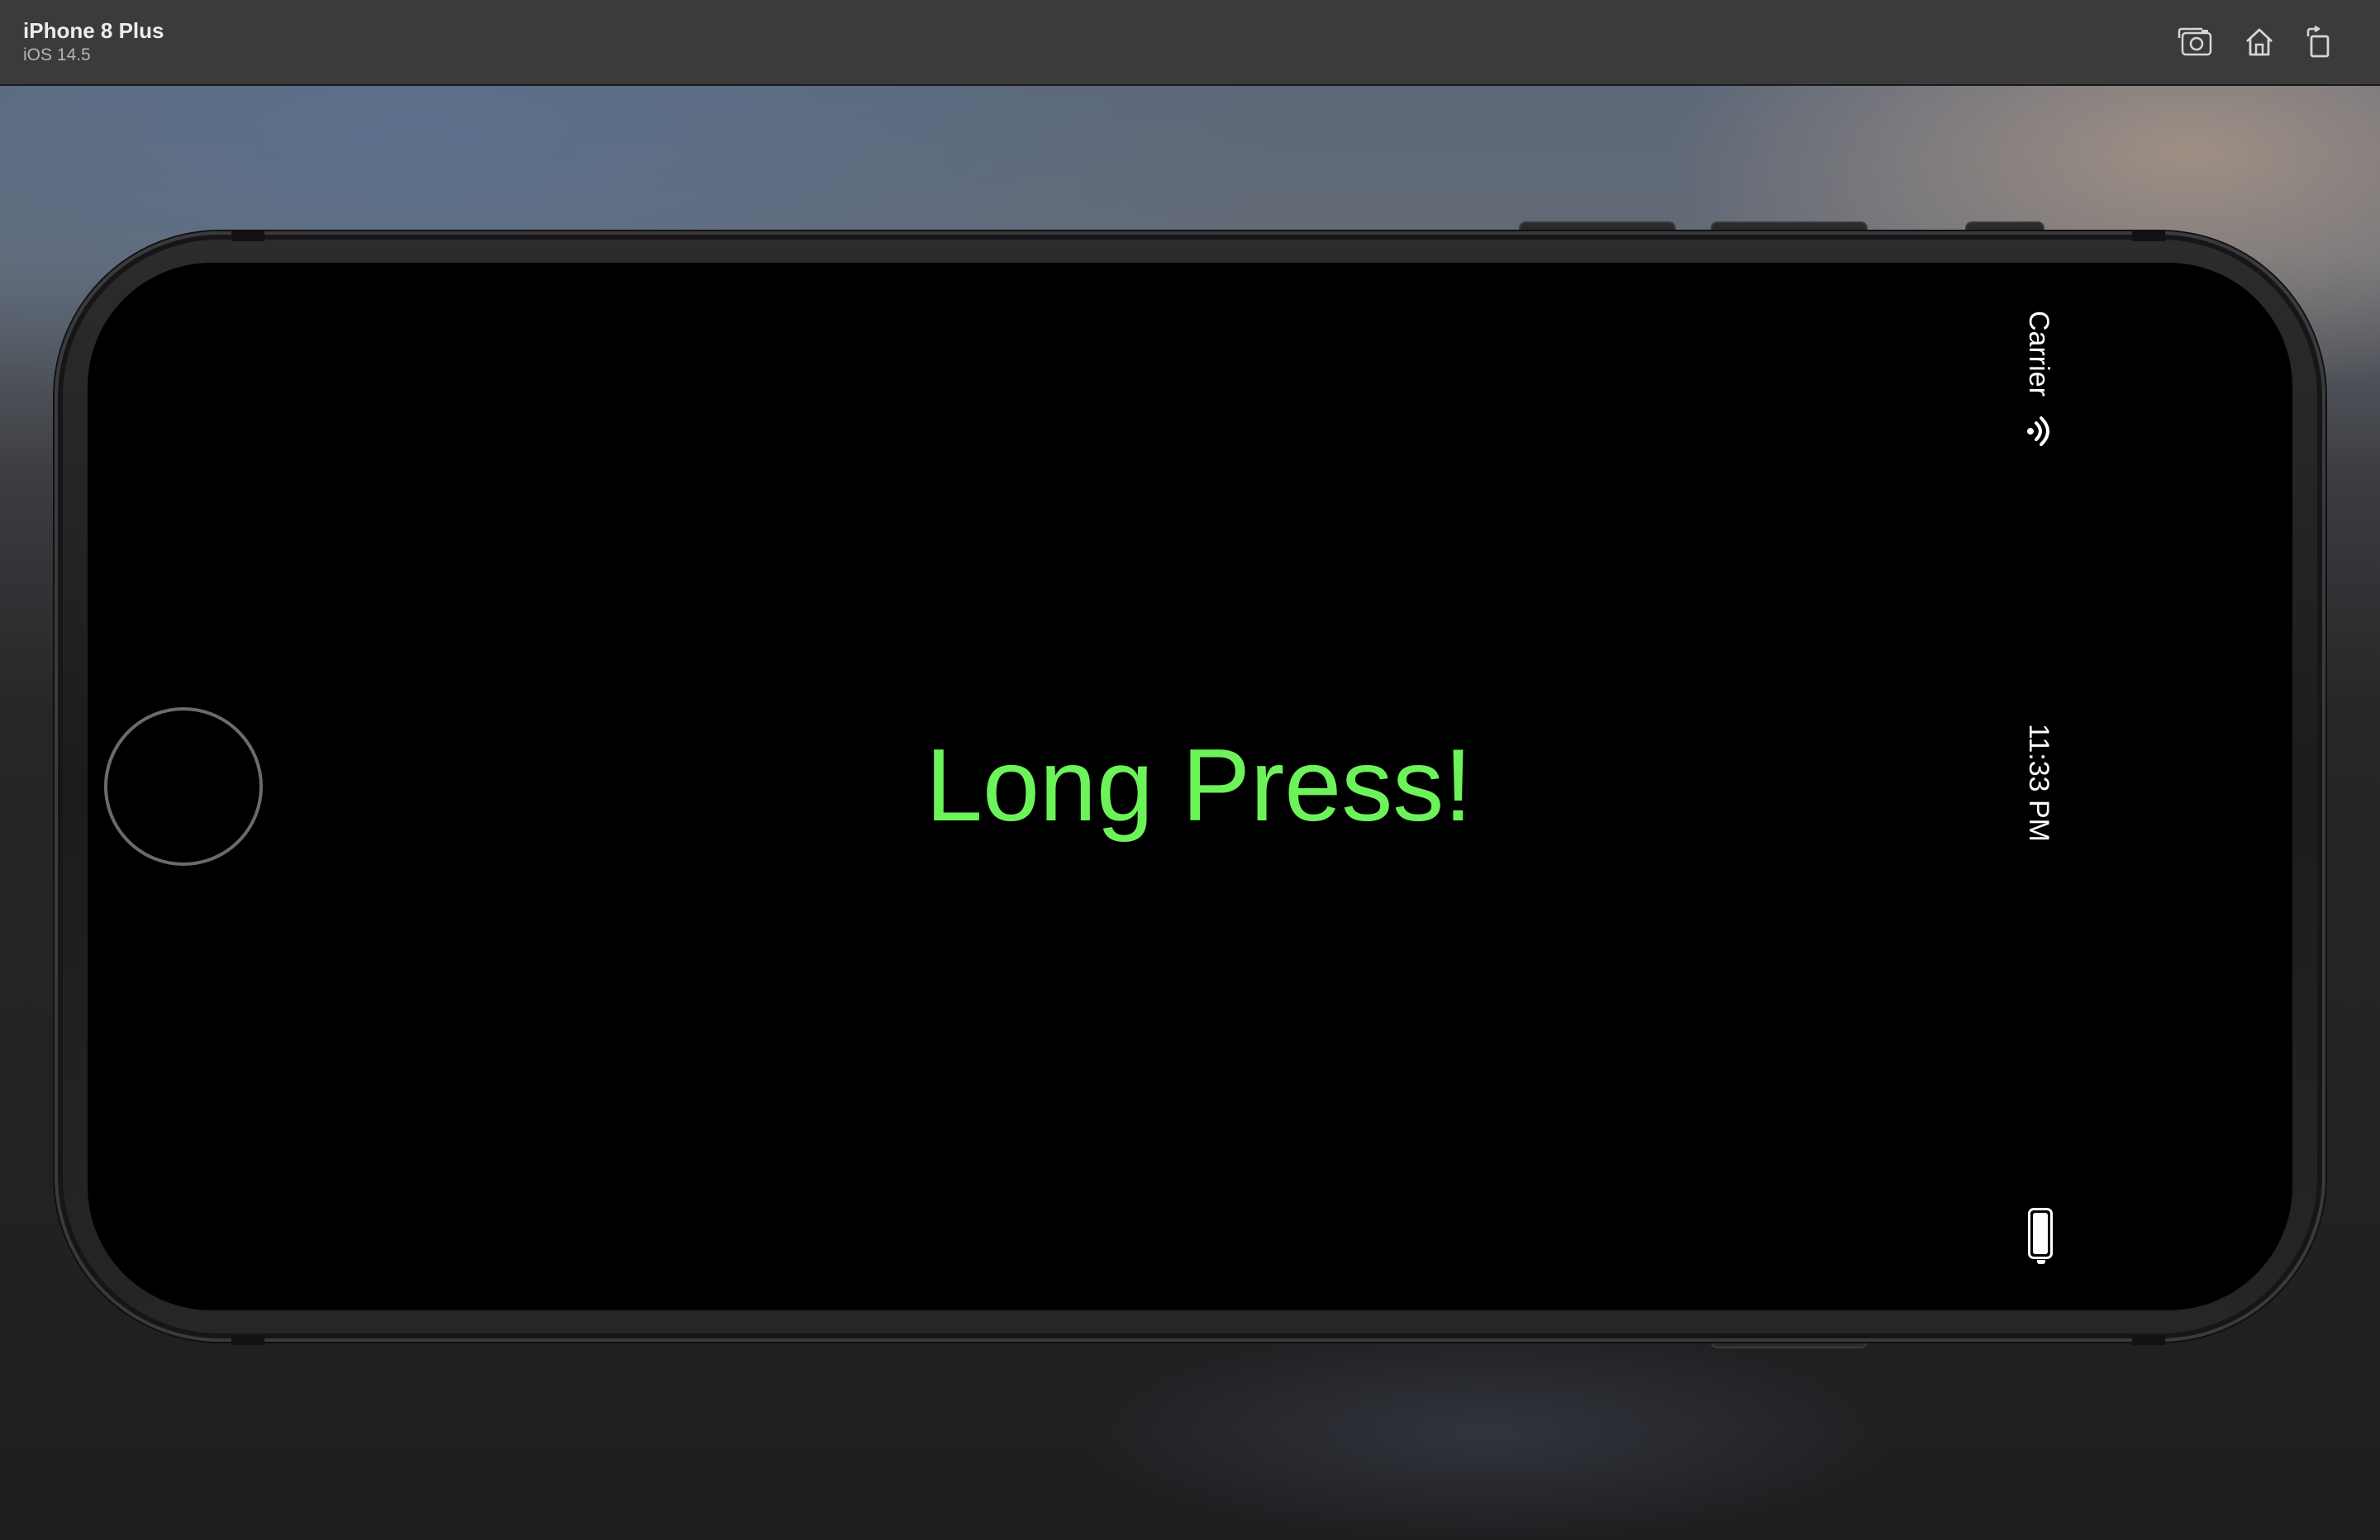  What do you see at coordinates (2040, 1236) in the screenshot?
I see `battery-icon` at bounding box center [2040, 1236].